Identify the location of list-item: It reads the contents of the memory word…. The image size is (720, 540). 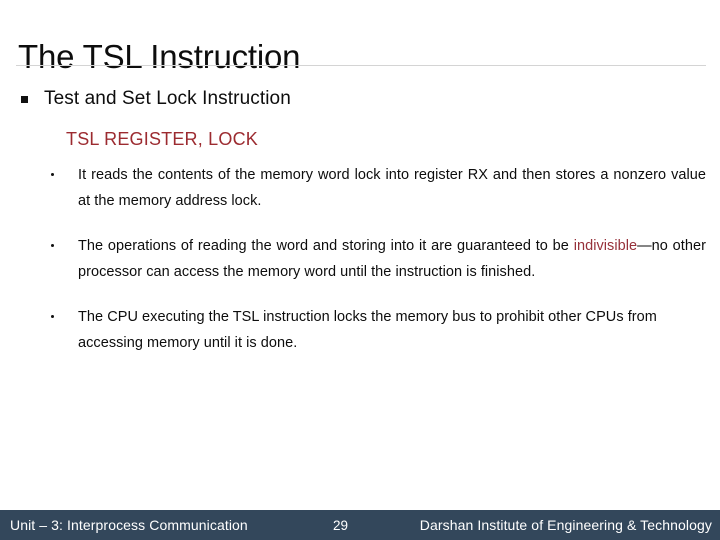
(378, 188).